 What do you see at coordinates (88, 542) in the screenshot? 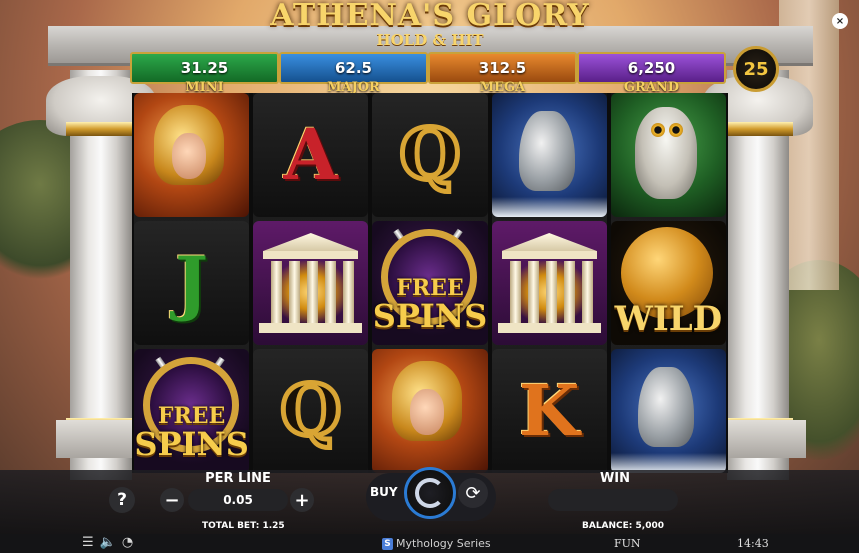
I see `menu-icon: ☰` at bounding box center [88, 542].